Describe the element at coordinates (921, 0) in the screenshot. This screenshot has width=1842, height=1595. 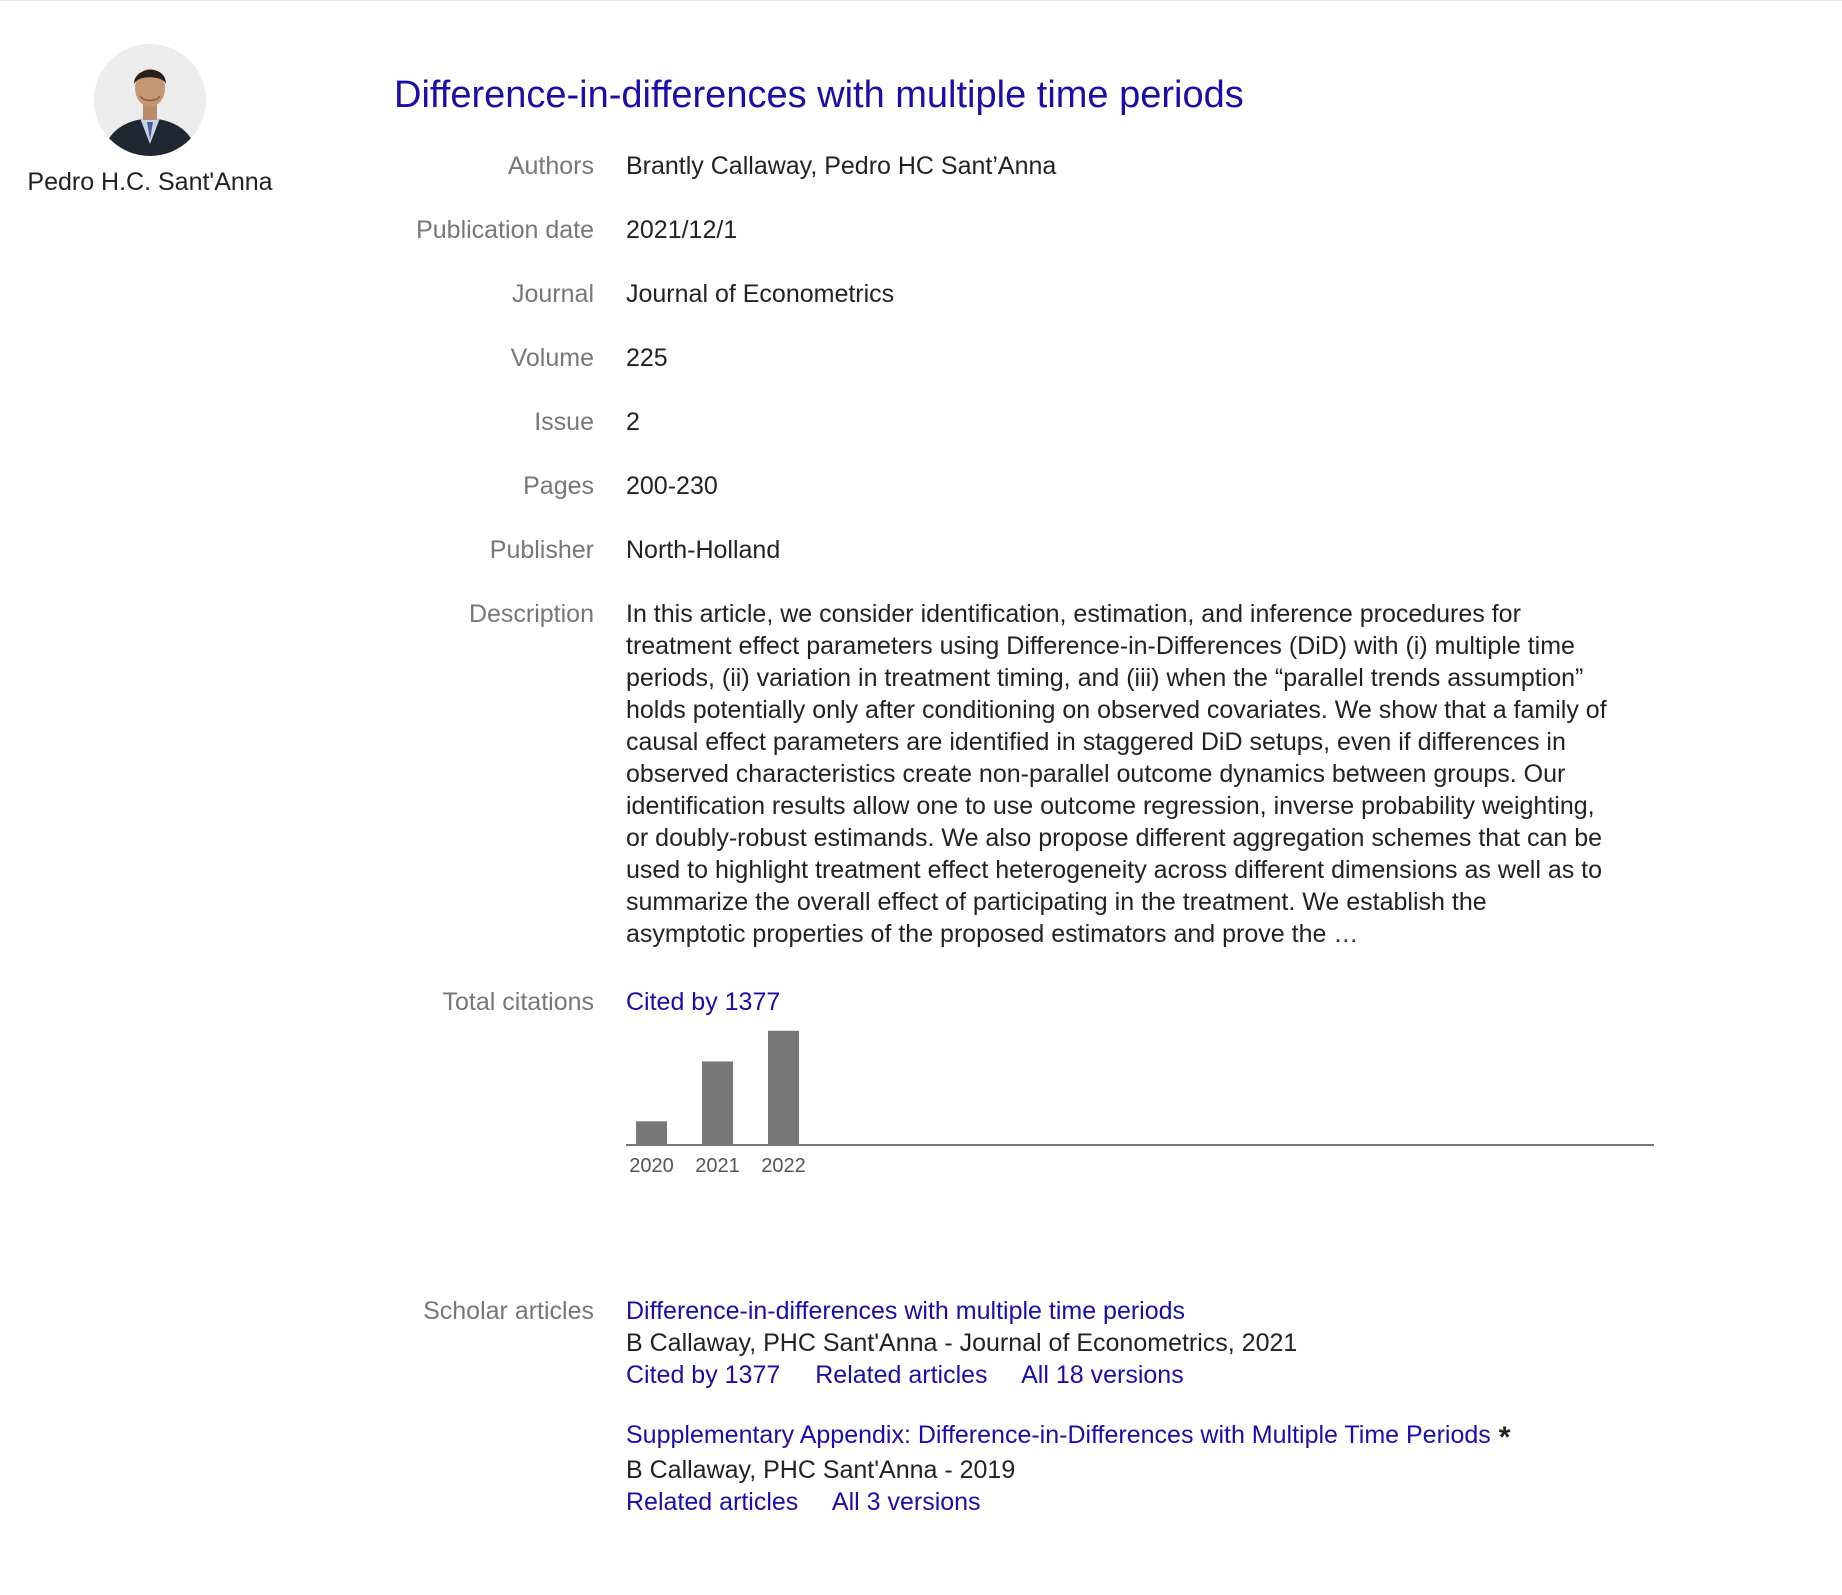
I see `top-divider` at that location.